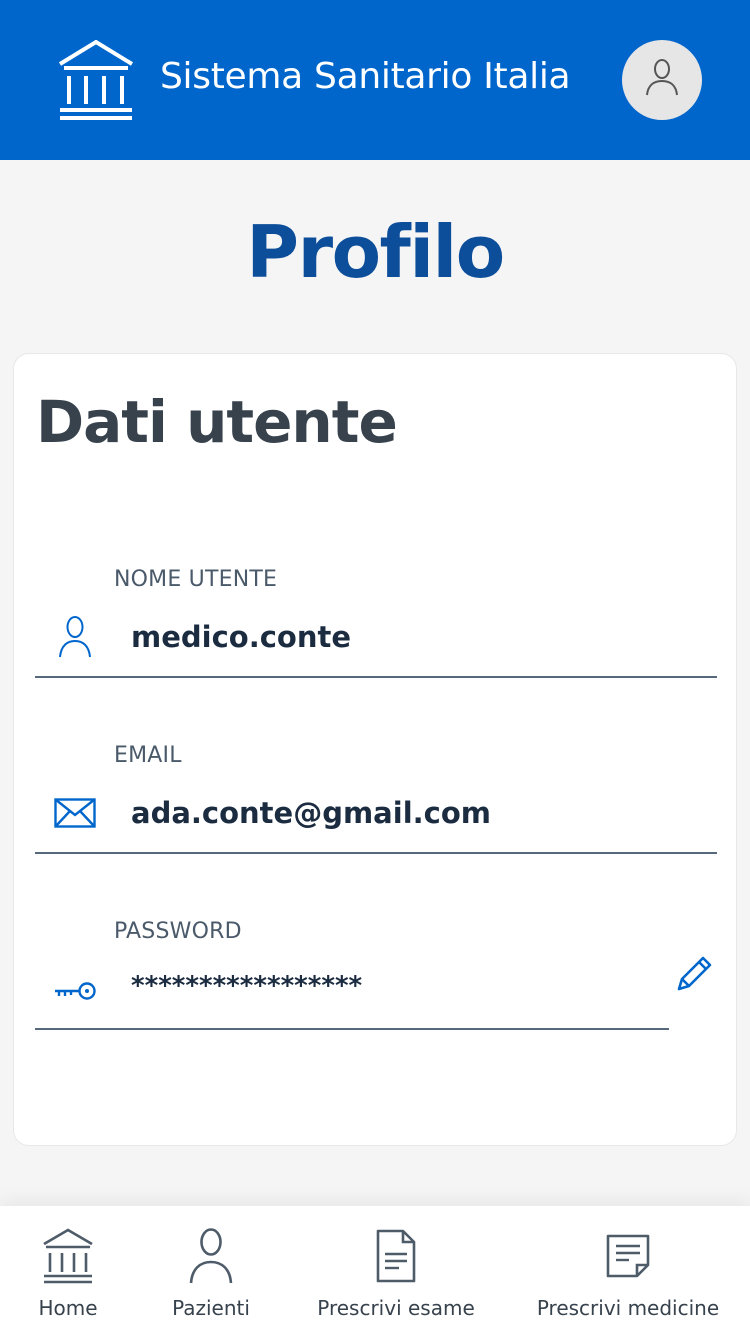 This screenshot has height=1334, width=750. I want to click on username-value: medico.conte, so click(241, 637).